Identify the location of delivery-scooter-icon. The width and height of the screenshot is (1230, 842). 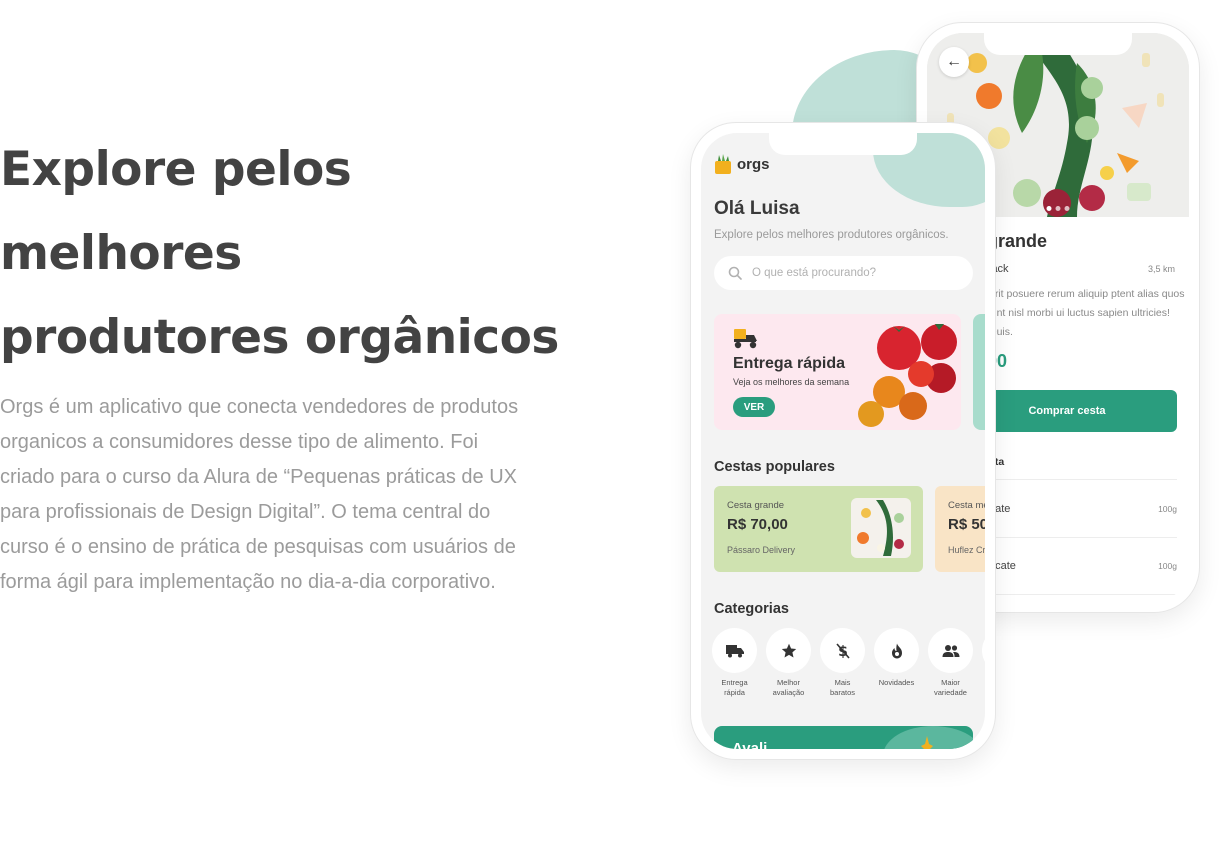
(745, 339).